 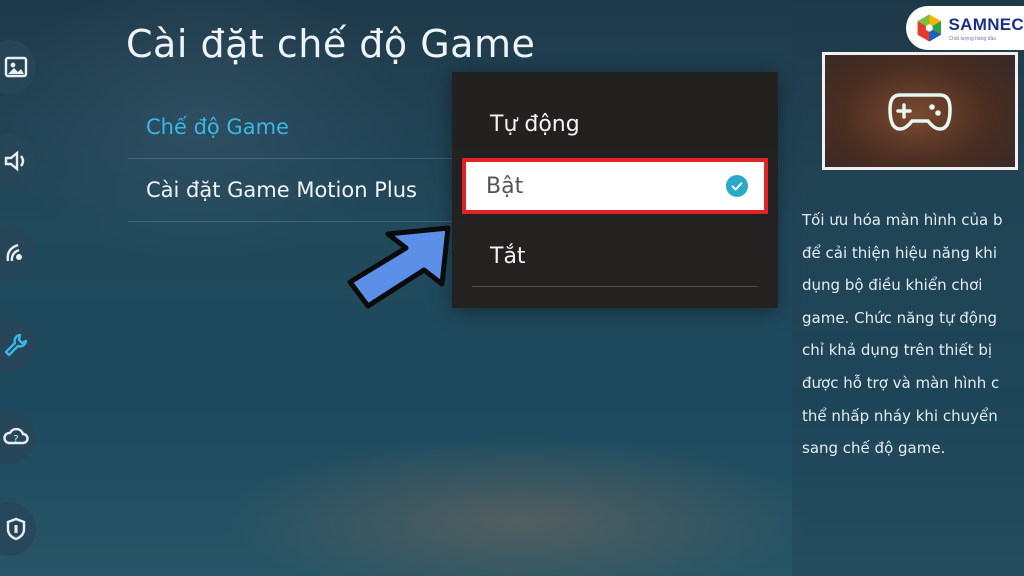 What do you see at coordinates (298, 190) in the screenshot?
I see `menu-item-game-motion-plus: Cài đặt Game Motion Plus` at bounding box center [298, 190].